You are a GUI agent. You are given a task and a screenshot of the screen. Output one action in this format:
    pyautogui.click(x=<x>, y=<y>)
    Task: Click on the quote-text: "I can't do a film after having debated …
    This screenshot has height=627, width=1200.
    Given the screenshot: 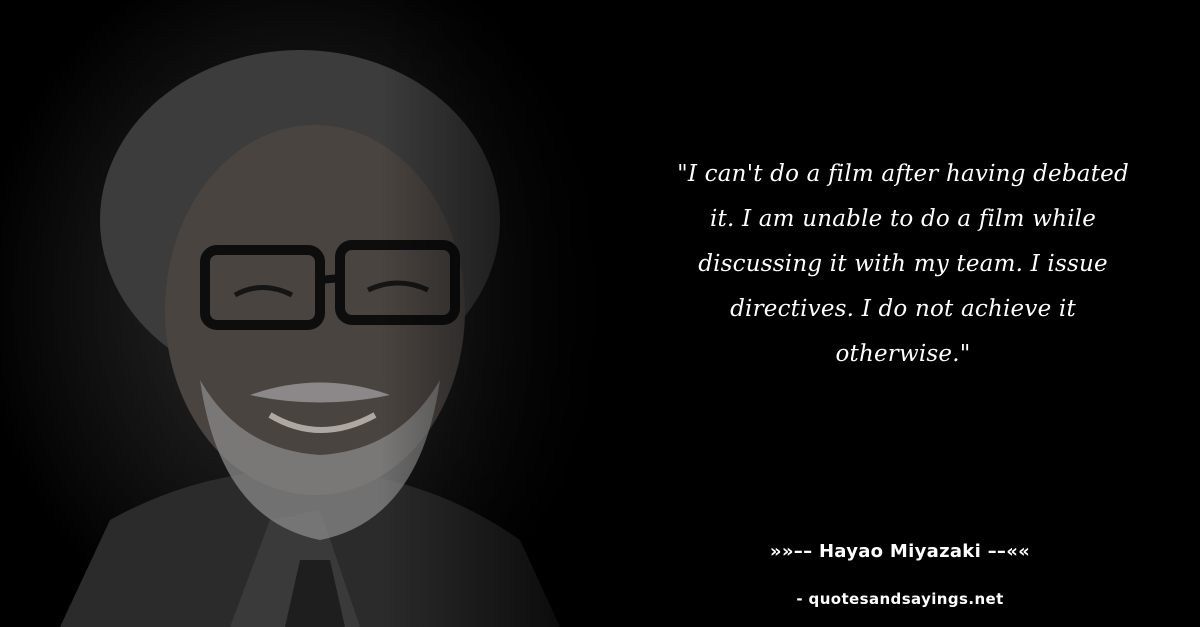 What is the action you would take?
    pyautogui.click(x=903, y=264)
    